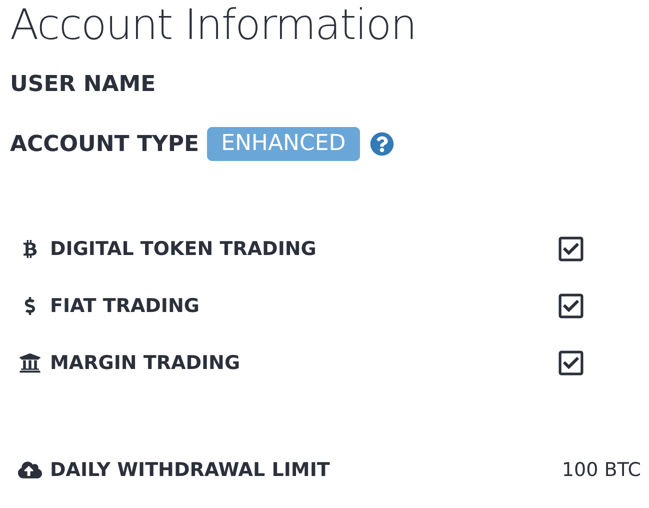 This screenshot has width=649, height=508. What do you see at coordinates (283, 144) in the screenshot?
I see `account-type-badge: ENHANCED` at bounding box center [283, 144].